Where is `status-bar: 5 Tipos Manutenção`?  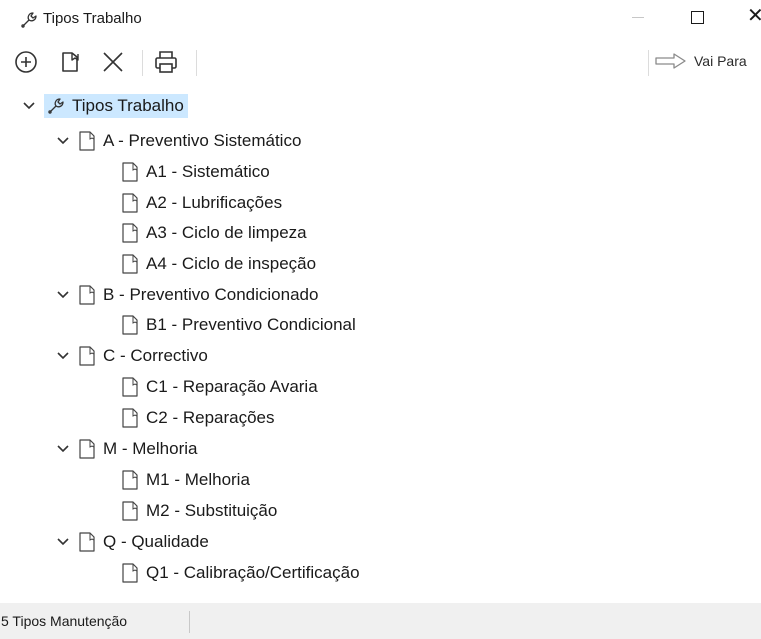 status-bar: 5 Tipos Manutenção is located at coordinates (380, 621).